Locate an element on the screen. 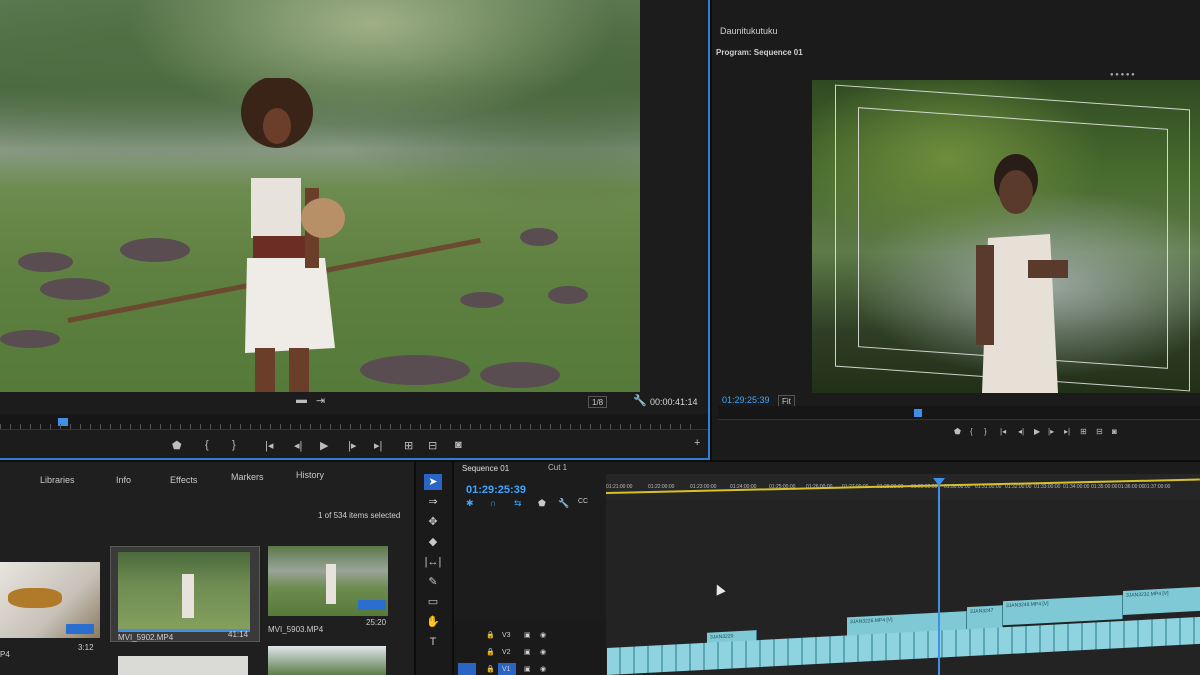 The width and height of the screenshot is (1200, 675). hand-tool-icon: ✋ is located at coordinates (433, 622).